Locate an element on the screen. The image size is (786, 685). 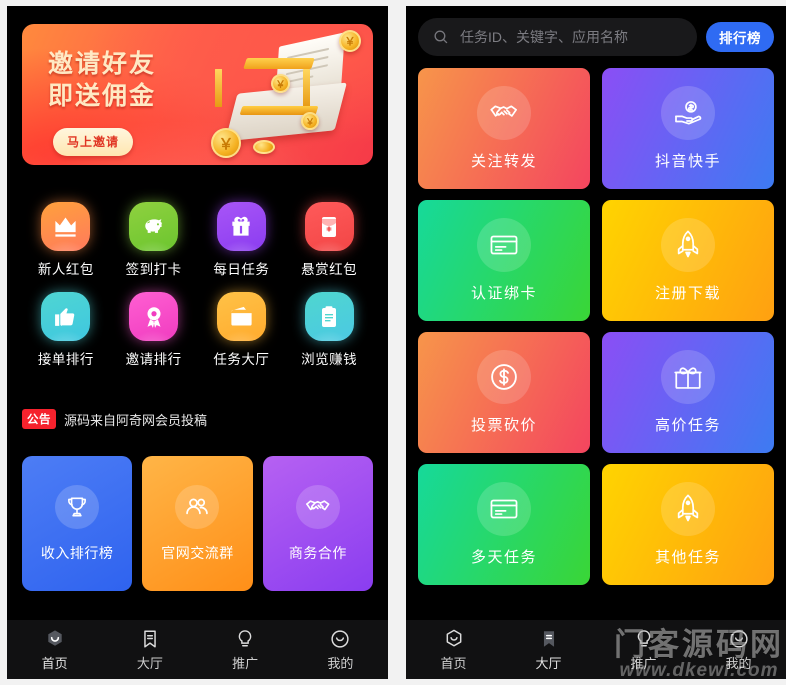
task-card-multiday: 多天任务 is located at coordinates (504, 524).